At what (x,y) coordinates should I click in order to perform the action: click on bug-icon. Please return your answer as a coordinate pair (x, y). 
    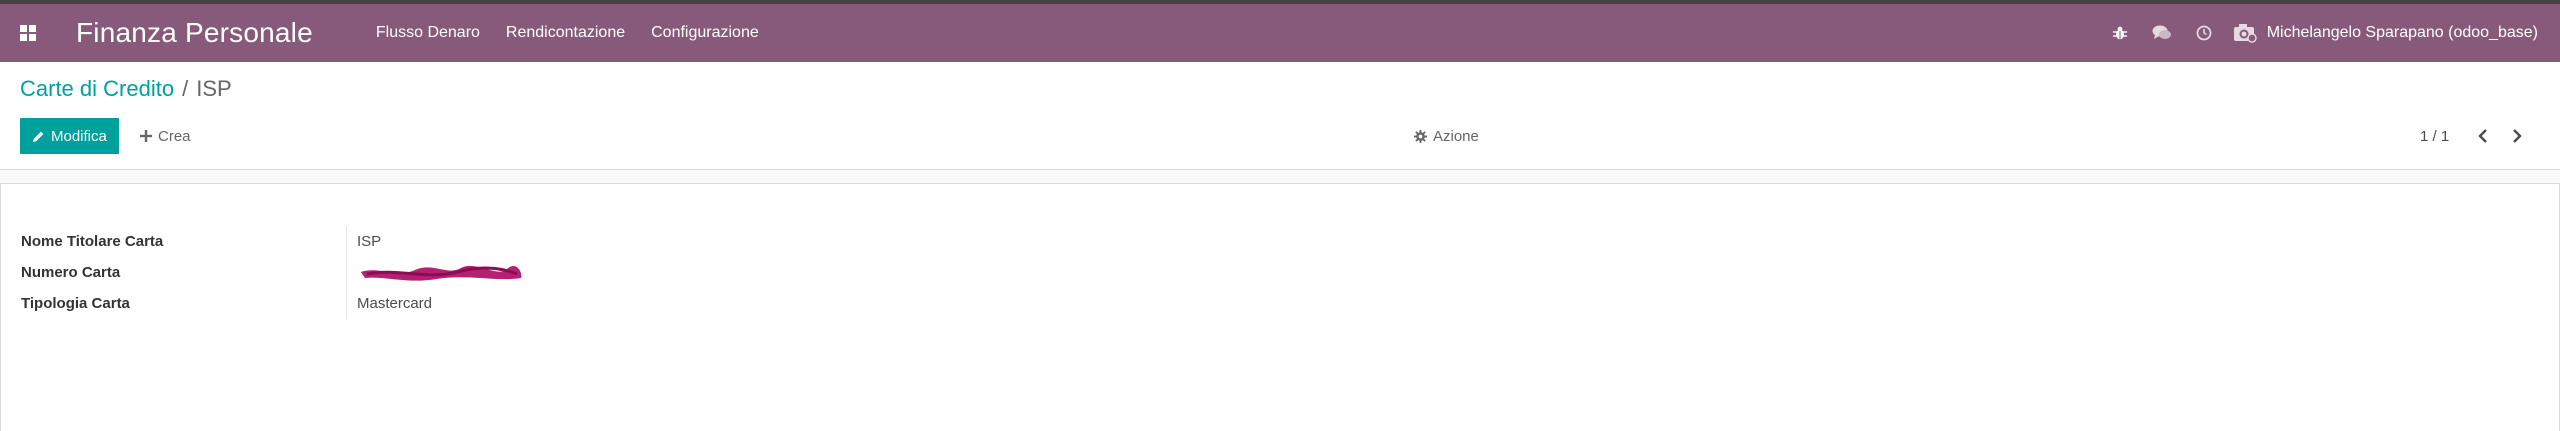
    Looking at the image, I should click on (2119, 33).